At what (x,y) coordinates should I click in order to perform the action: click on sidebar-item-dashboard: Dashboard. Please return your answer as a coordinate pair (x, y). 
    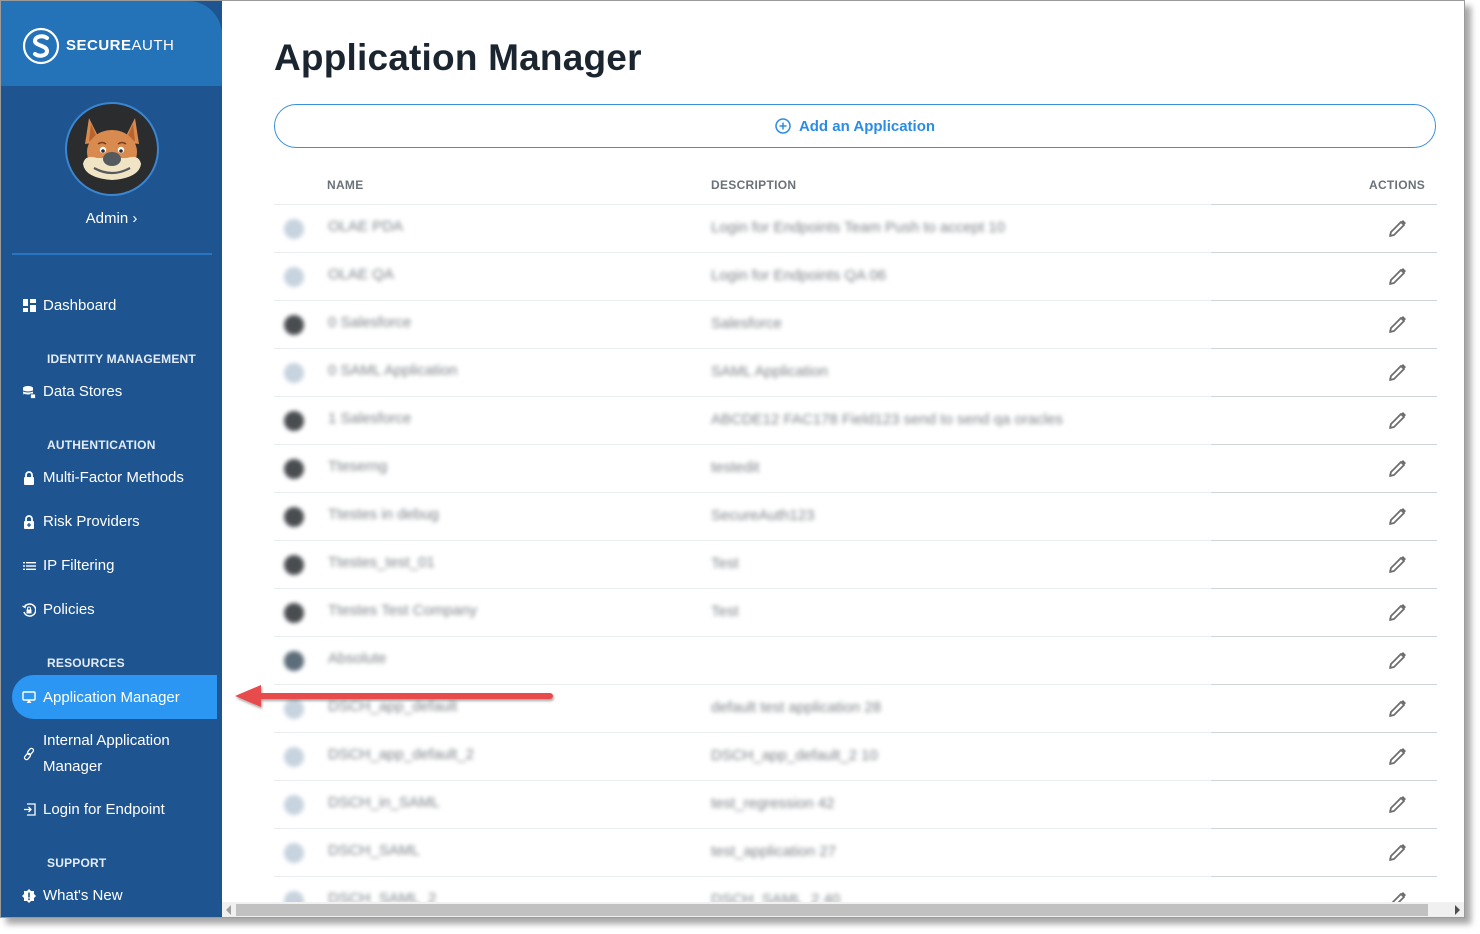
    Looking at the image, I should click on (68, 305).